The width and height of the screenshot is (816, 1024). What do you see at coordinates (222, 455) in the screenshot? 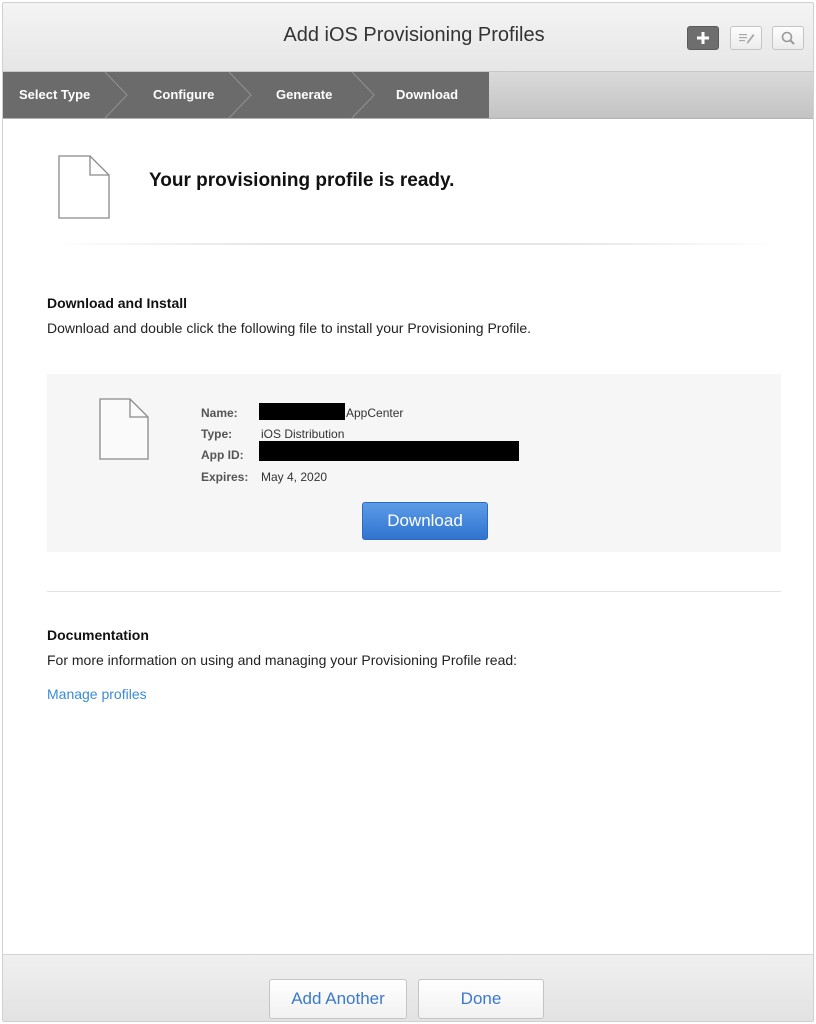
I see `app-id-label: App ID:` at bounding box center [222, 455].